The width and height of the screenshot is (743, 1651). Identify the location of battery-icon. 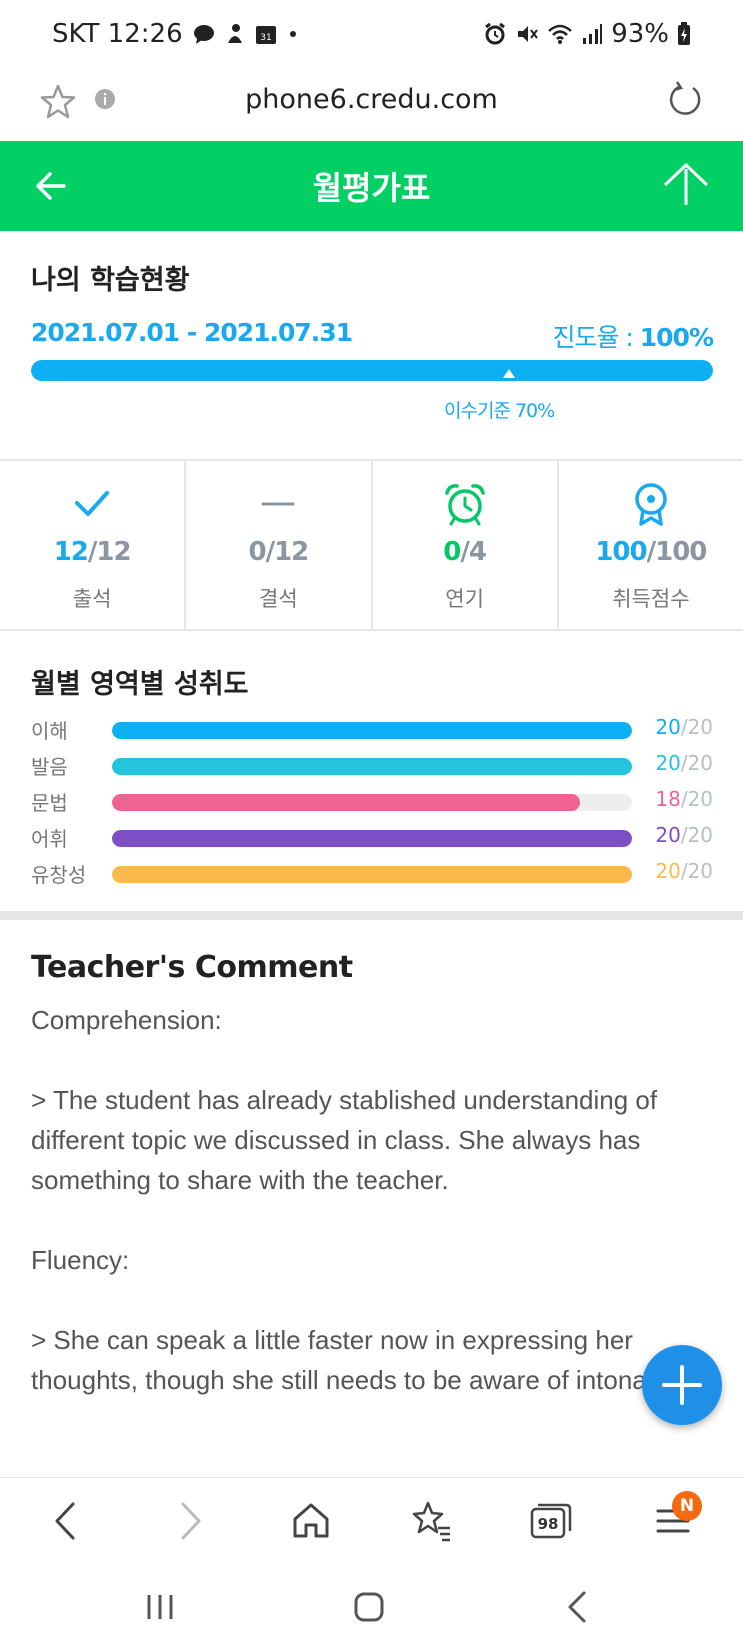
(684, 34).